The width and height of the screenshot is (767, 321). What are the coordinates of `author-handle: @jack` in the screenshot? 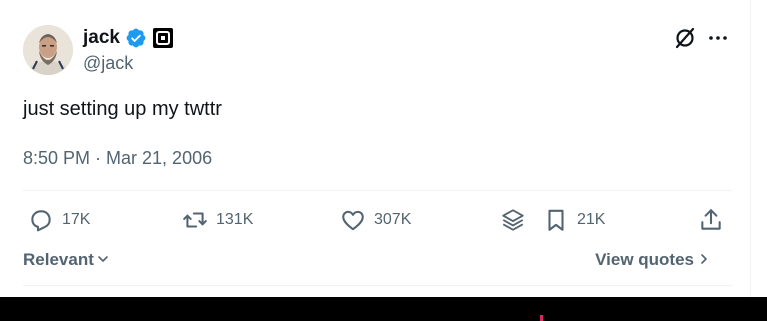 It's located at (108, 63).